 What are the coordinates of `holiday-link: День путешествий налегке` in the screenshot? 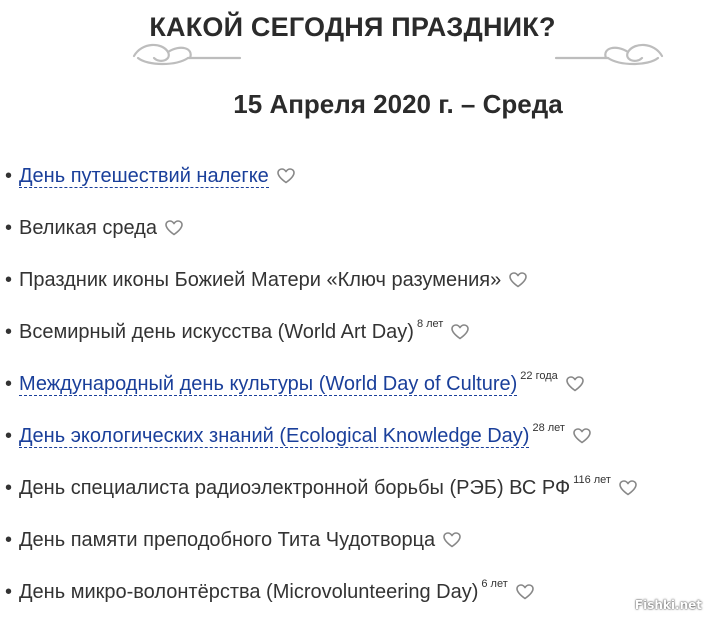 It's located at (144, 176).